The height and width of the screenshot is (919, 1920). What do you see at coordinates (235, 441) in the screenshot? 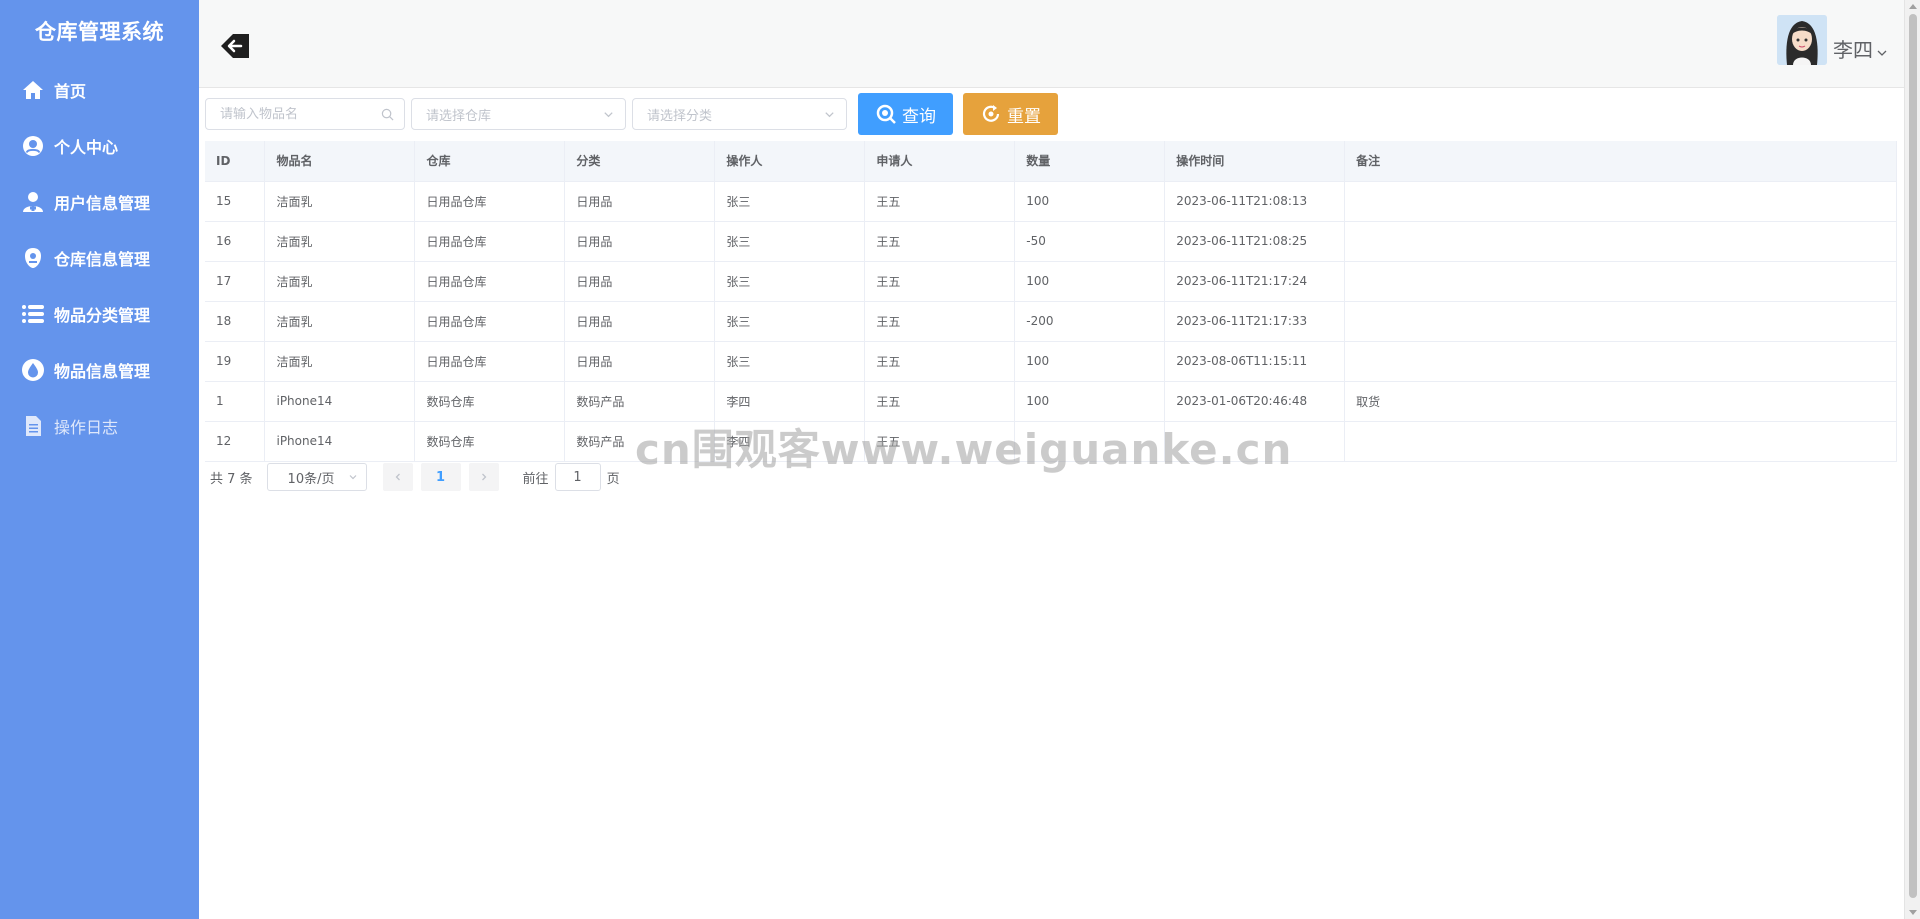
I see `cell-id: 12` at bounding box center [235, 441].